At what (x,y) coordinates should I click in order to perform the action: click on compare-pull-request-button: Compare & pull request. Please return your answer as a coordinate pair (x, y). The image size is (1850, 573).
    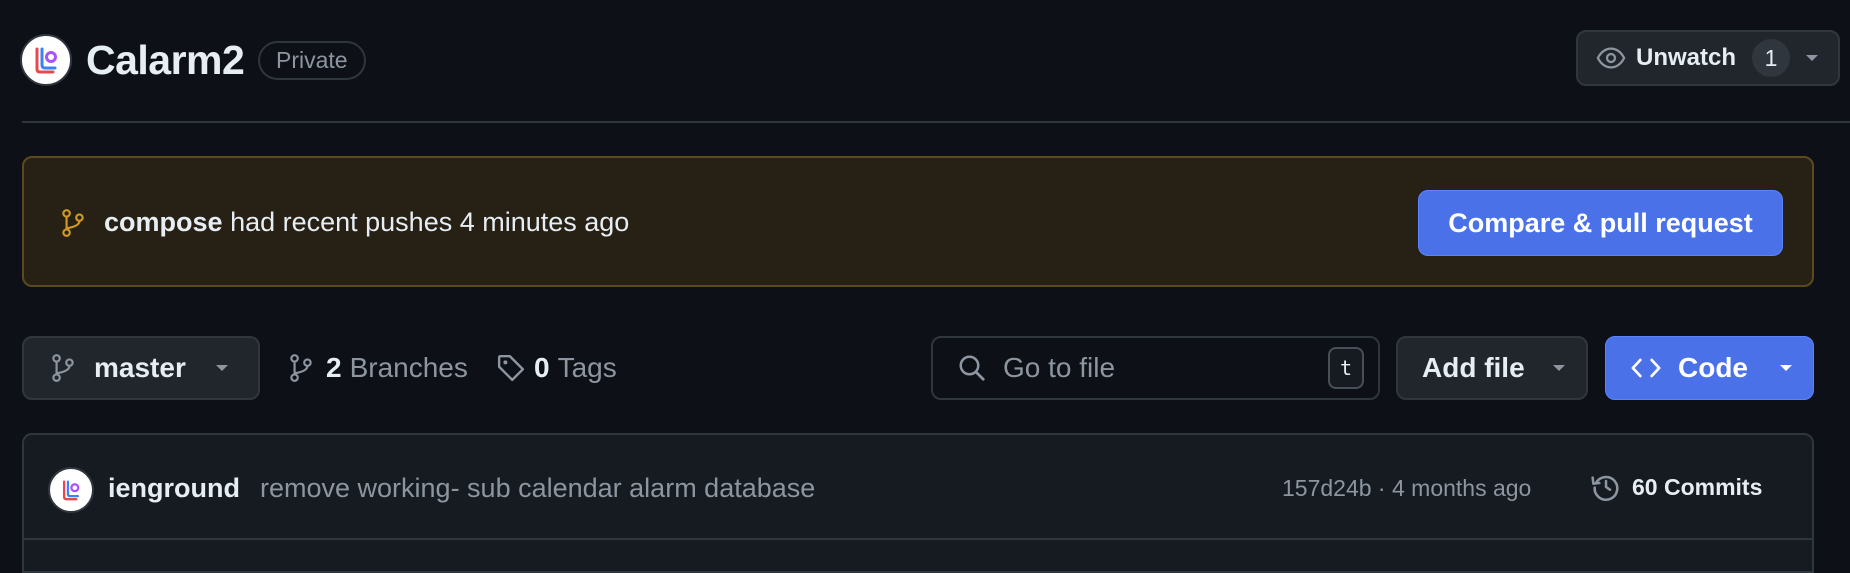
    Looking at the image, I should click on (1600, 223).